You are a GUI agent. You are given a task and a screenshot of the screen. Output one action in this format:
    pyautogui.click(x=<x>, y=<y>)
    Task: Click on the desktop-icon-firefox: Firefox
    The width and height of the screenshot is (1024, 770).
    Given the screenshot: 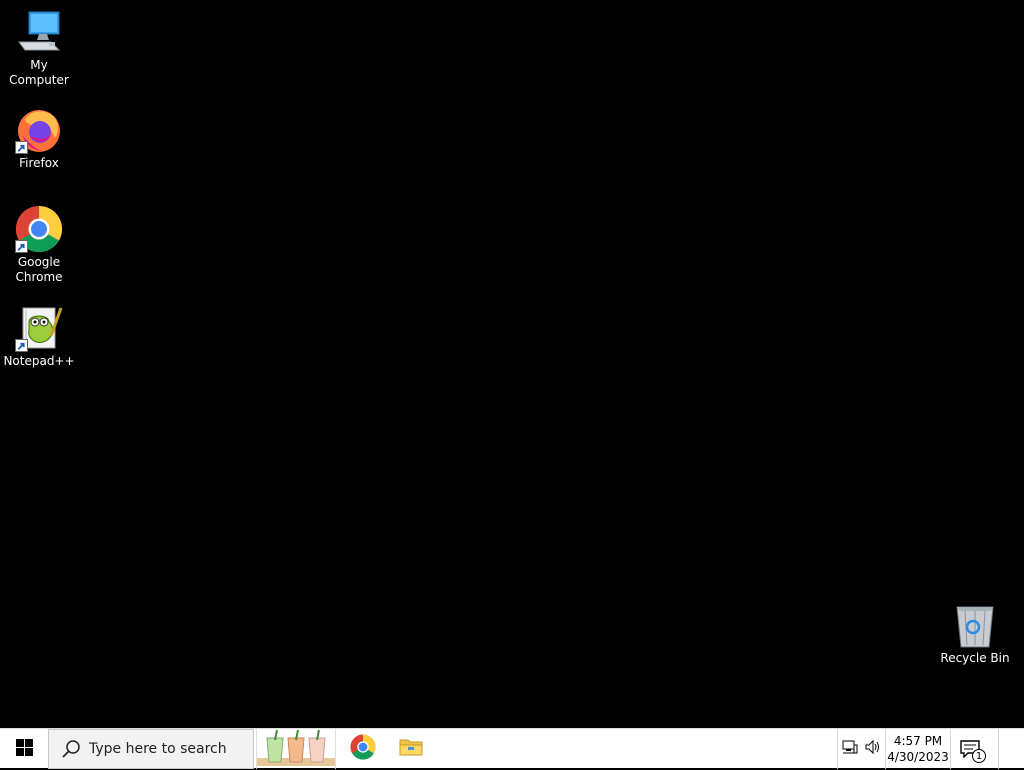 What is the action you would take?
    pyautogui.click(x=39, y=138)
    